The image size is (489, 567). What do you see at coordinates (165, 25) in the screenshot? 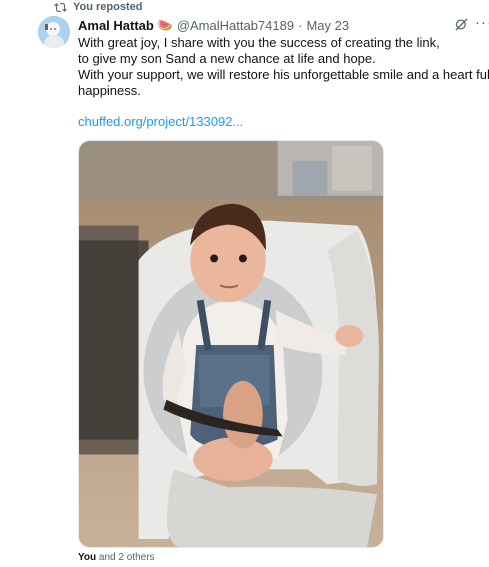
I see `watermelon-emoji: 🍉` at bounding box center [165, 25].